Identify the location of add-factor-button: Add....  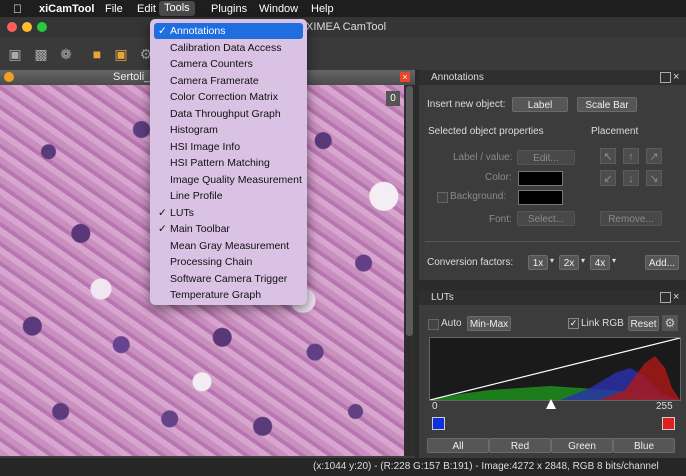
(662, 262).